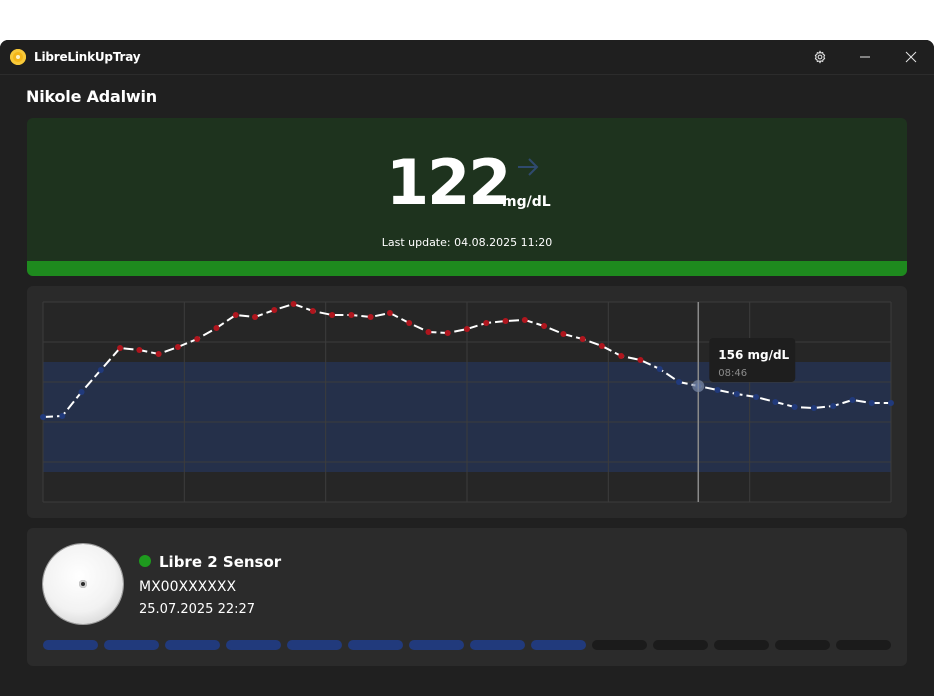 This screenshot has width=934, height=696. What do you see at coordinates (467, 242) in the screenshot?
I see `last-update-text: Last update: 04.08.2025 11:20` at bounding box center [467, 242].